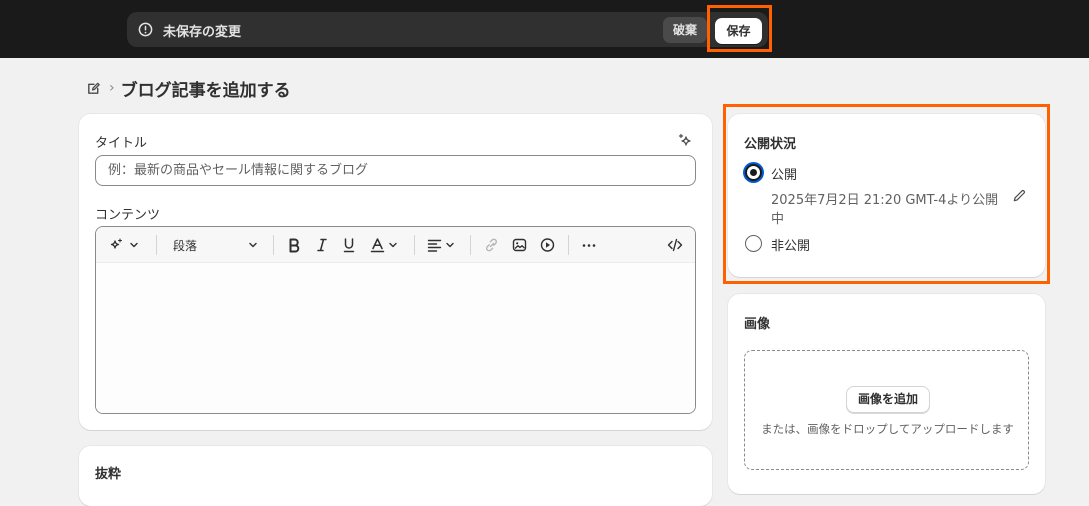  I want to click on show-html-button, so click(675, 245).